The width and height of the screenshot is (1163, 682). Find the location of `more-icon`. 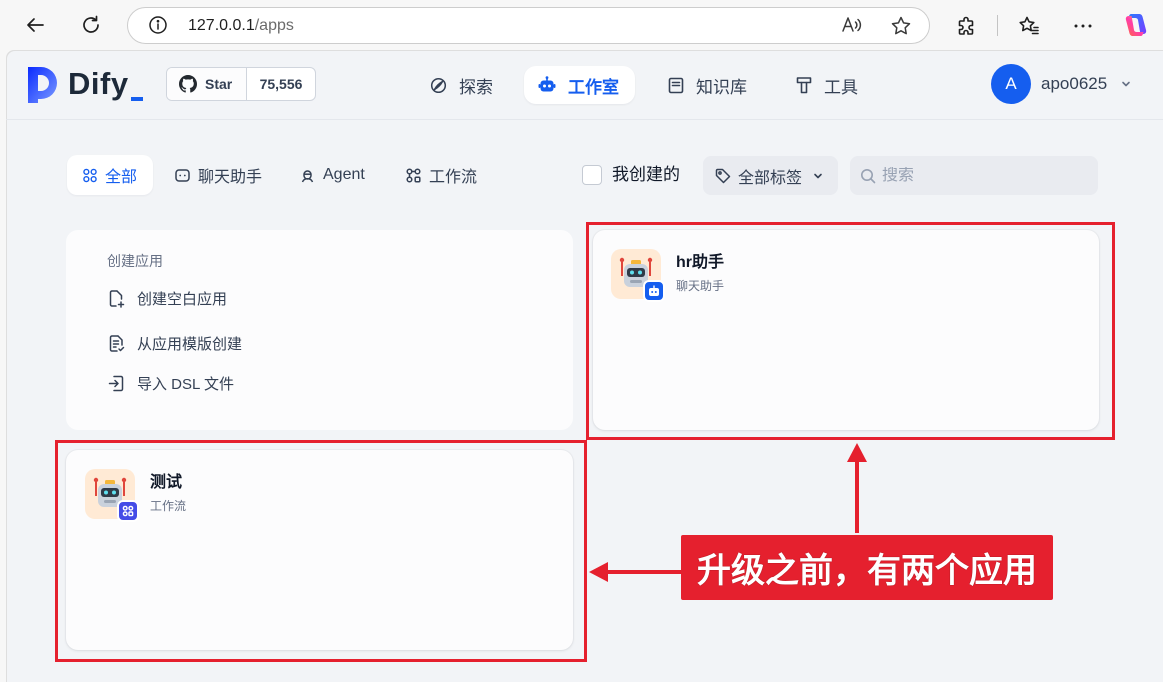

more-icon is located at coordinates (1083, 26).